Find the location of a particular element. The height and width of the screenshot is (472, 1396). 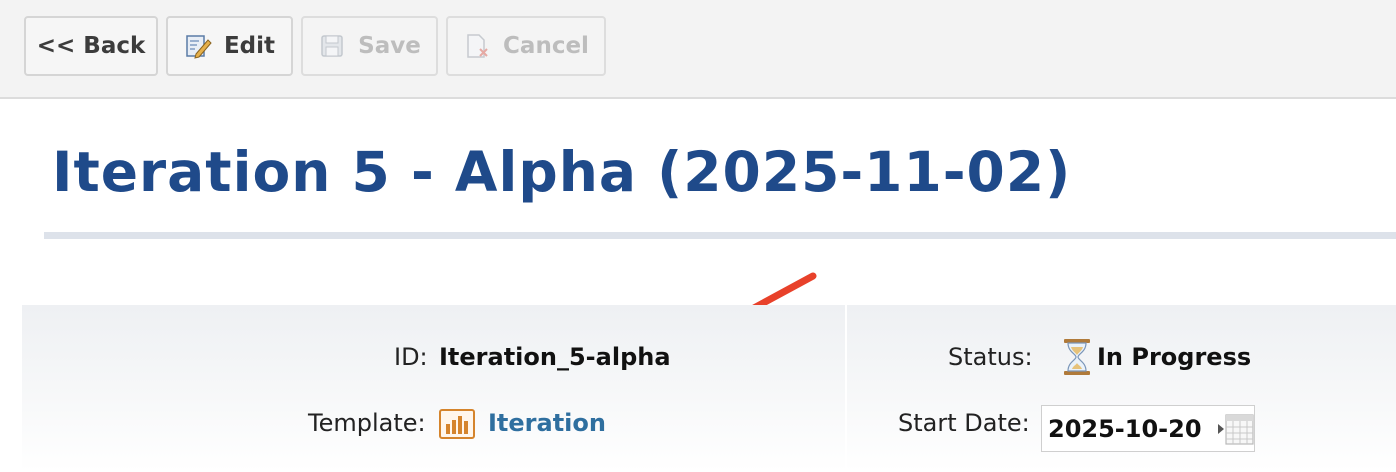

cancel-button: Cancel is located at coordinates (526, 46).